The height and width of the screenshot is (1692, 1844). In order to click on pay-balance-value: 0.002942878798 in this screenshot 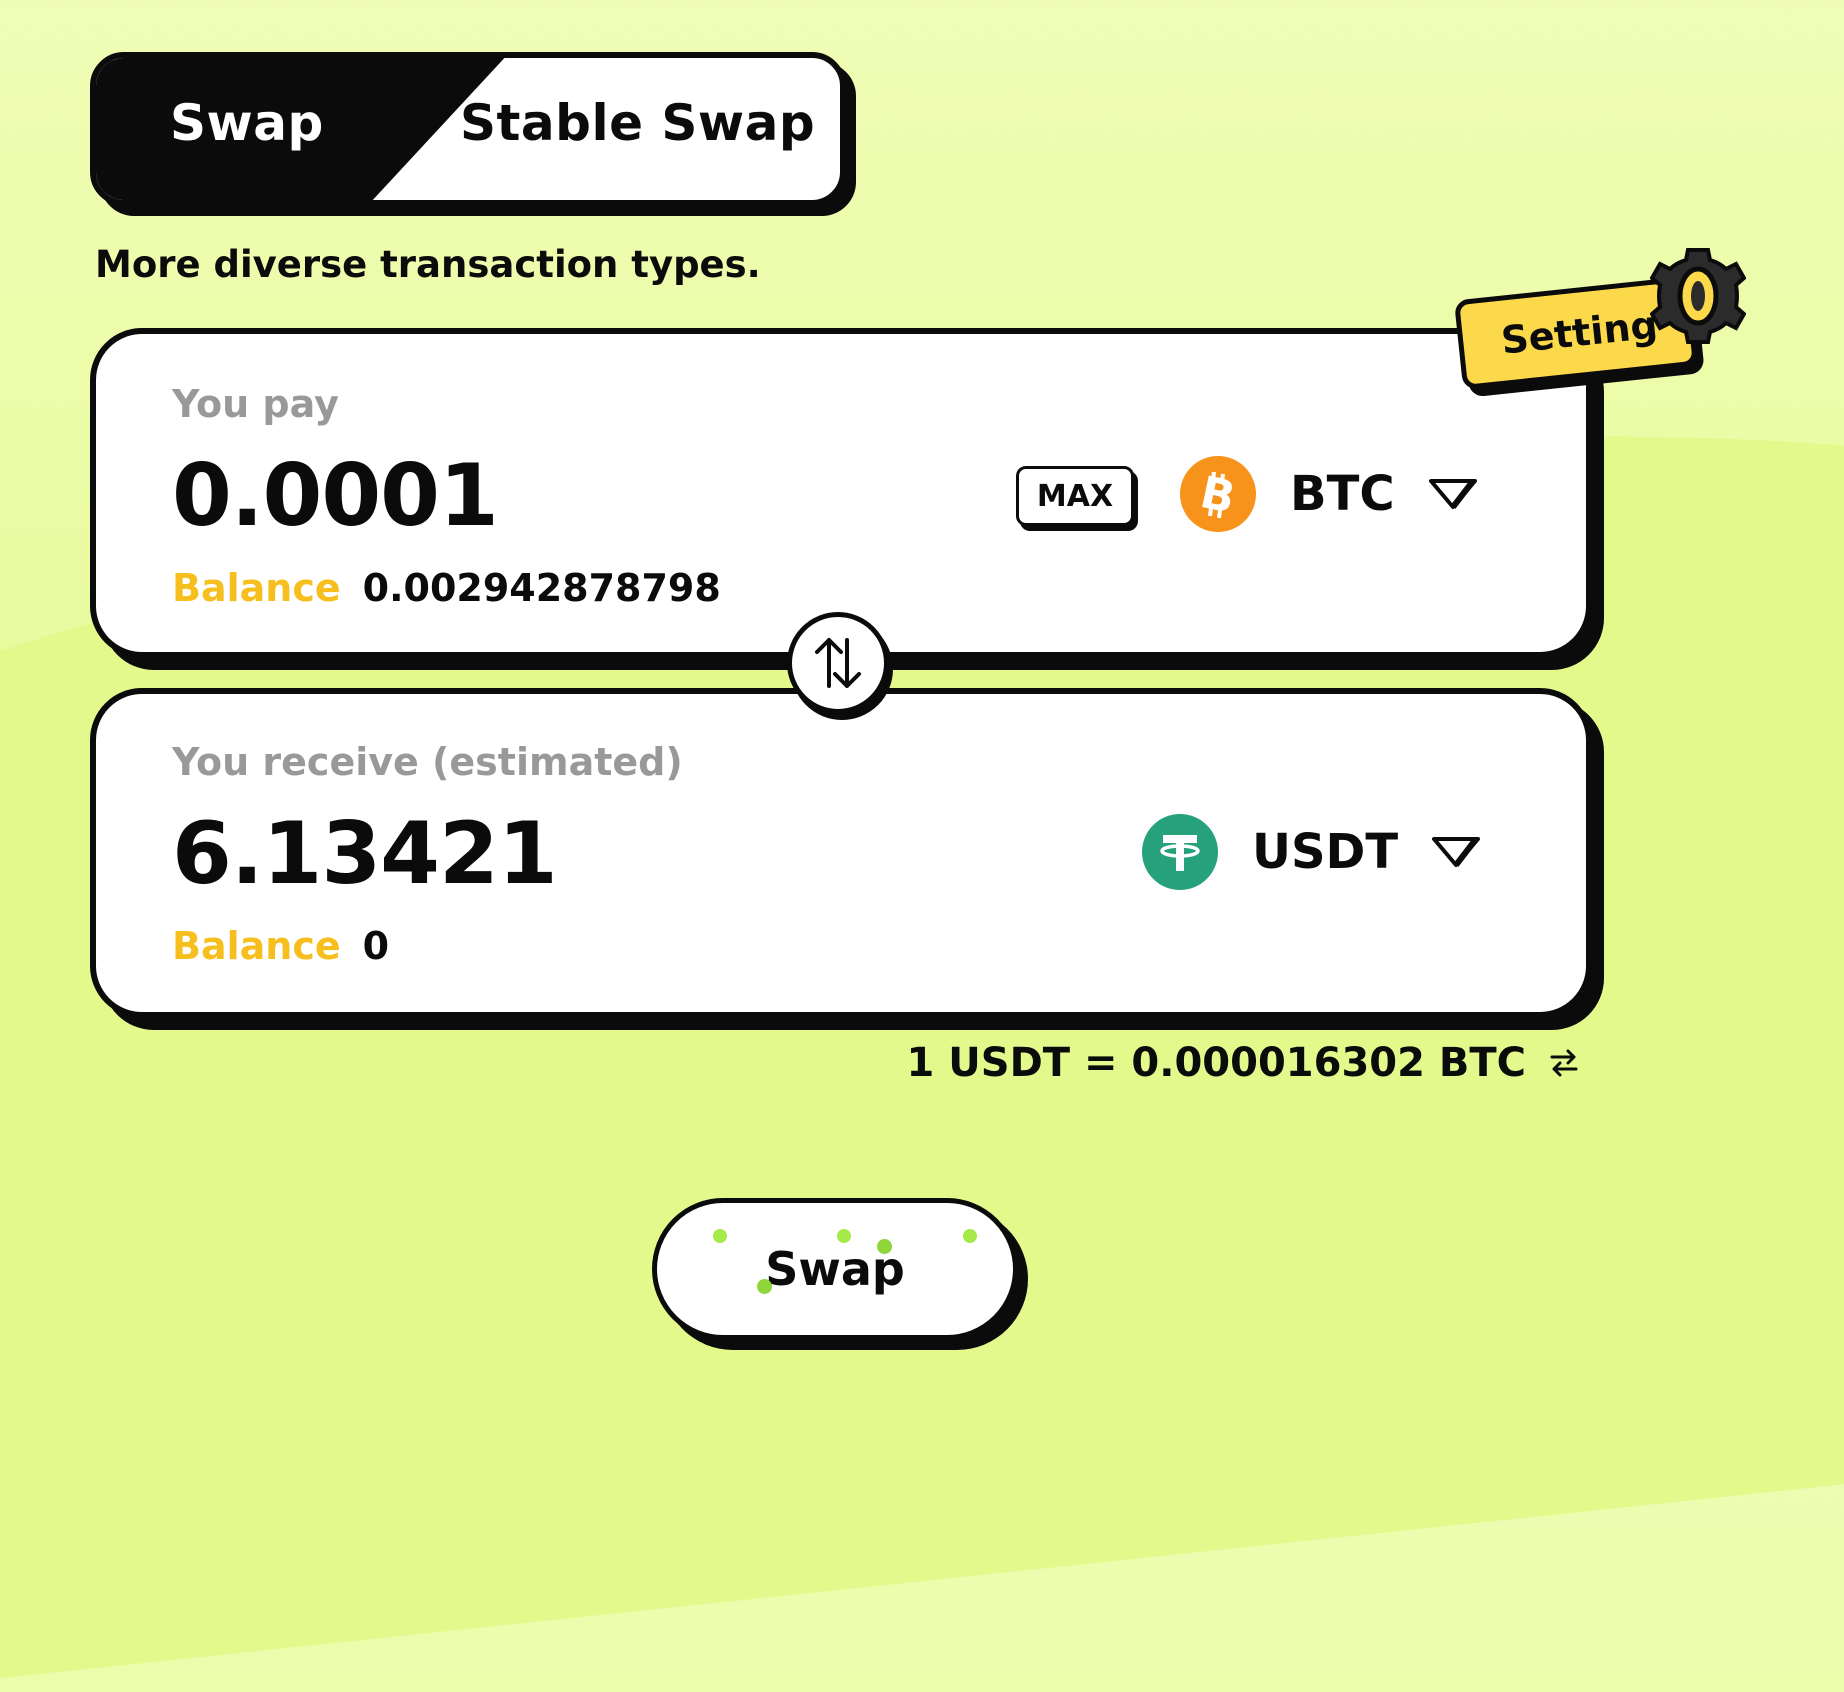, I will do `click(541, 588)`.